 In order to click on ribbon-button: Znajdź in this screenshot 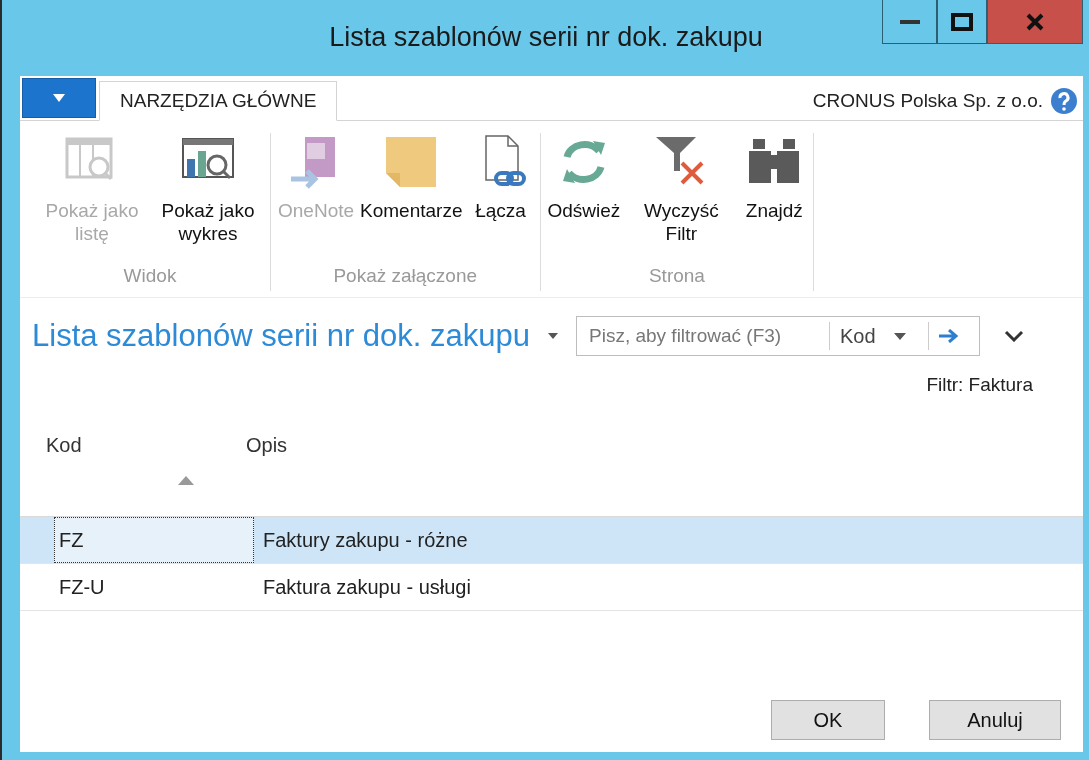, I will do `click(774, 177)`.